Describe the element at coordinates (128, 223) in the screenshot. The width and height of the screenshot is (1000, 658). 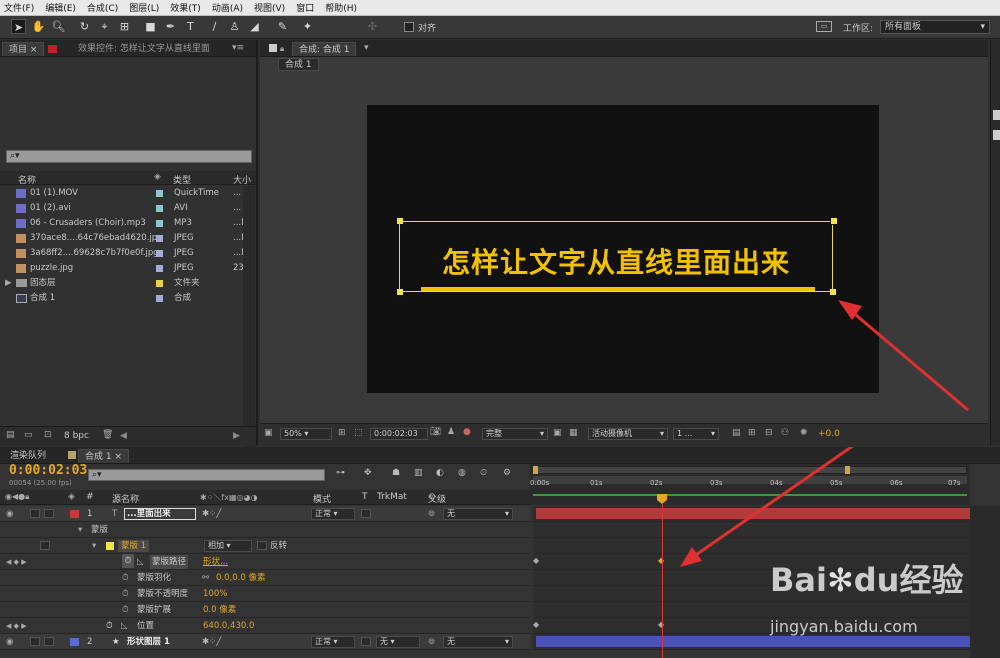
I see `list-item: 06 - Crusaders (Choir).mp3 MP3 ...M` at that location.